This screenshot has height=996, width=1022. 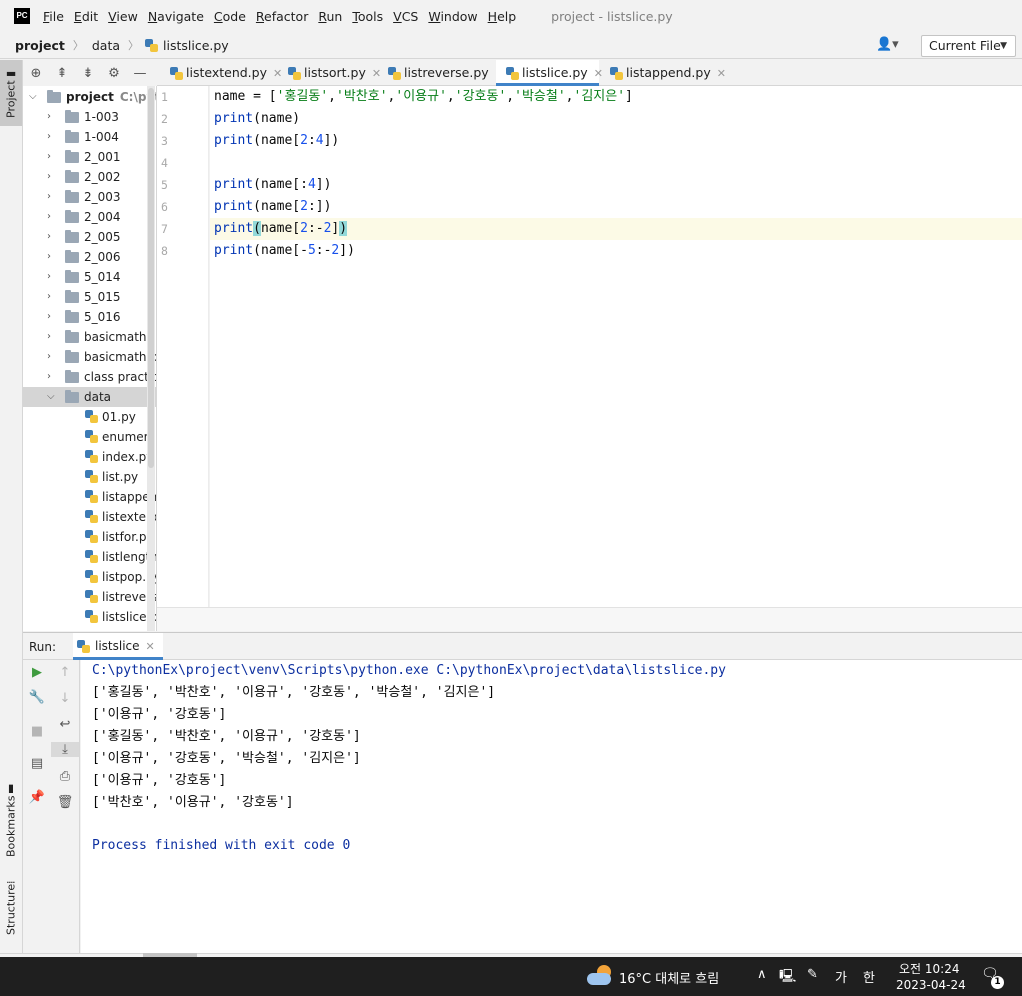 What do you see at coordinates (62, 73) in the screenshot?
I see `expand-all-icon: ⇞` at bounding box center [62, 73].